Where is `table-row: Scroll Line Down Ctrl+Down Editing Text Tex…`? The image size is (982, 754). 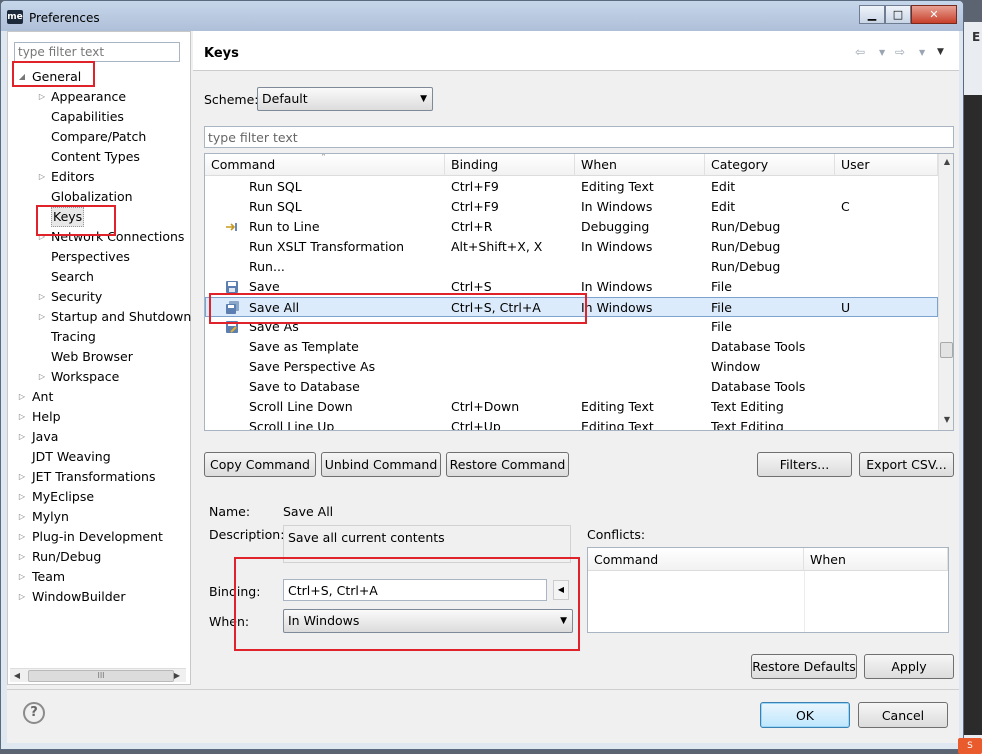 table-row: Scroll Line Down Ctrl+Down Editing Text Tex… is located at coordinates (571, 407).